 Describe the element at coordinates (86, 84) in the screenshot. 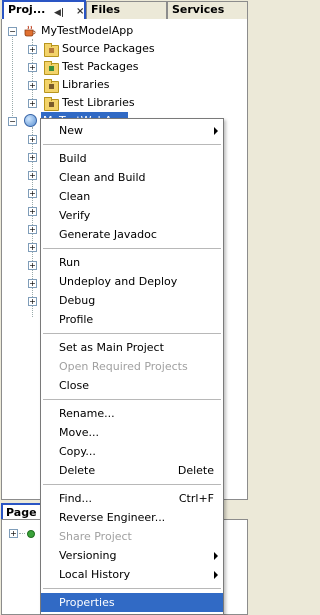

I see `tree-node-libraries-label: Libraries` at that location.